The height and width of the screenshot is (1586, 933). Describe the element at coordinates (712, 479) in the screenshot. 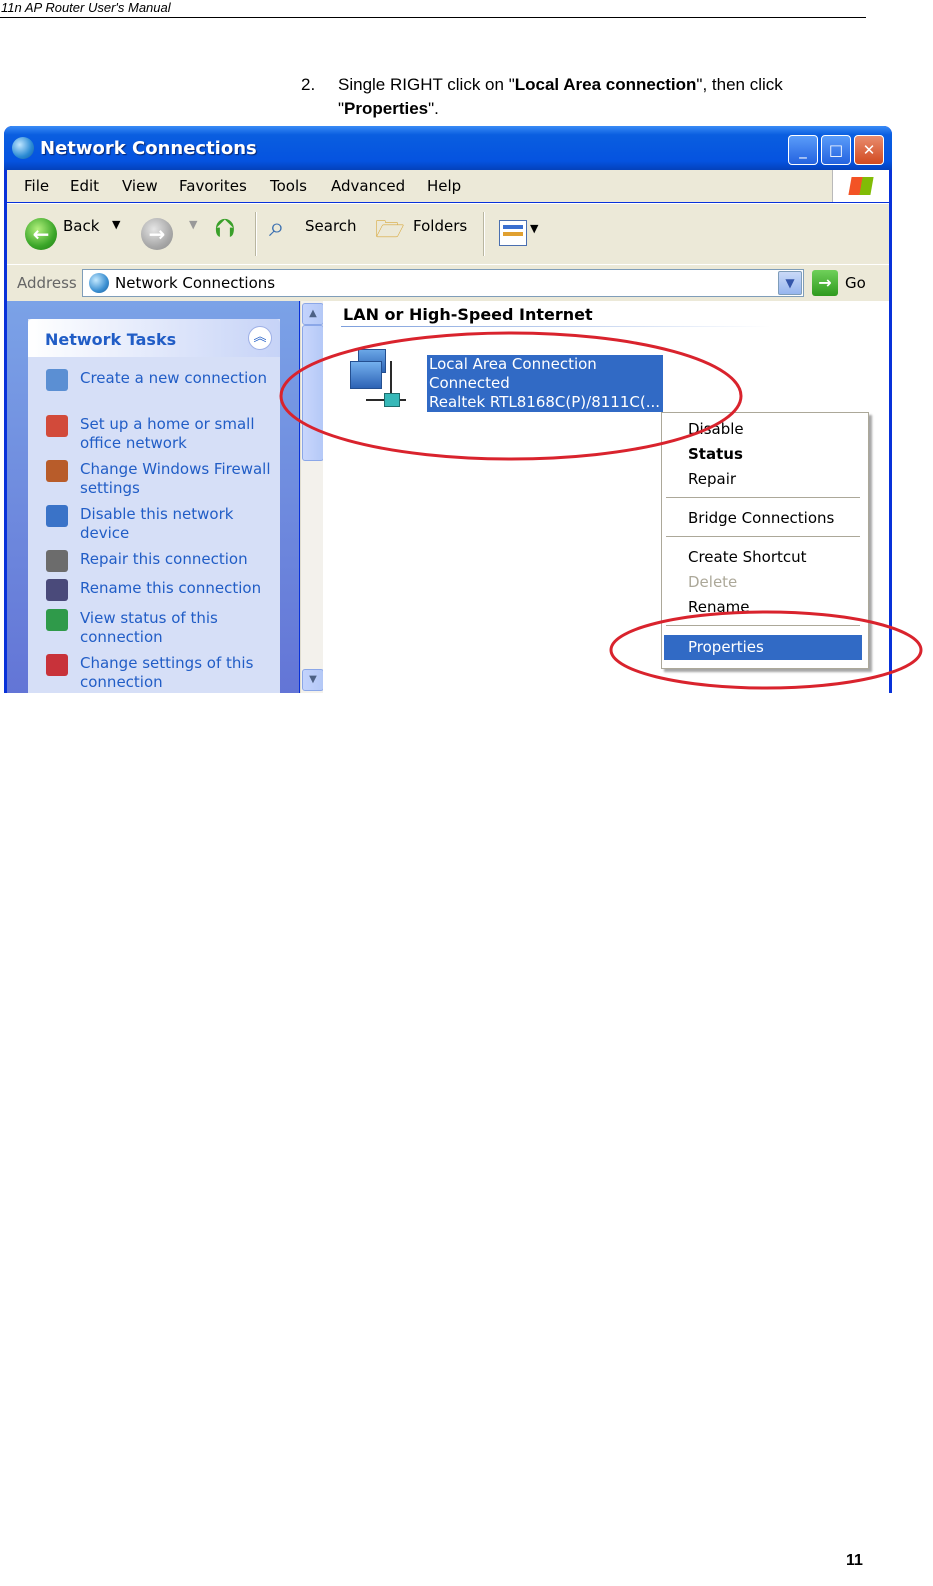

I see `context-item-label: Repair` at that location.